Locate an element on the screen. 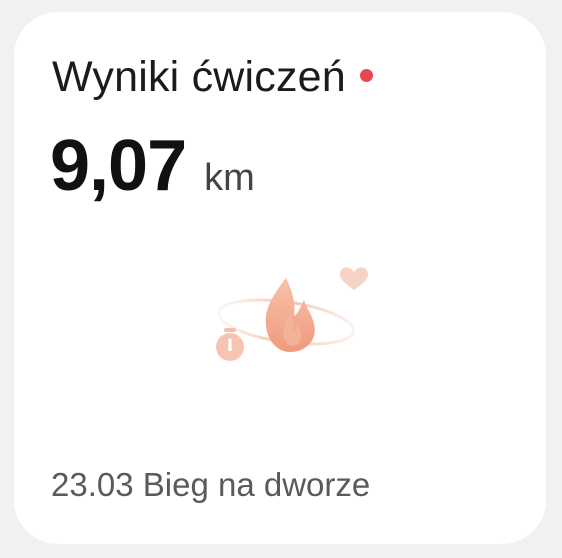 The image size is (562, 558). stopwatch-icon is located at coordinates (230, 344).